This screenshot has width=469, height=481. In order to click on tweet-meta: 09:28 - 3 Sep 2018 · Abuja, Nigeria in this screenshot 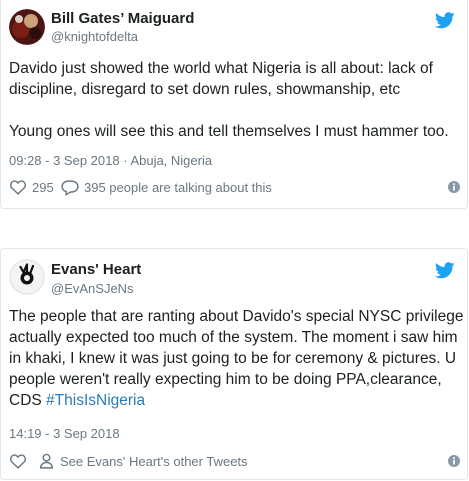, I will do `click(110, 160)`.